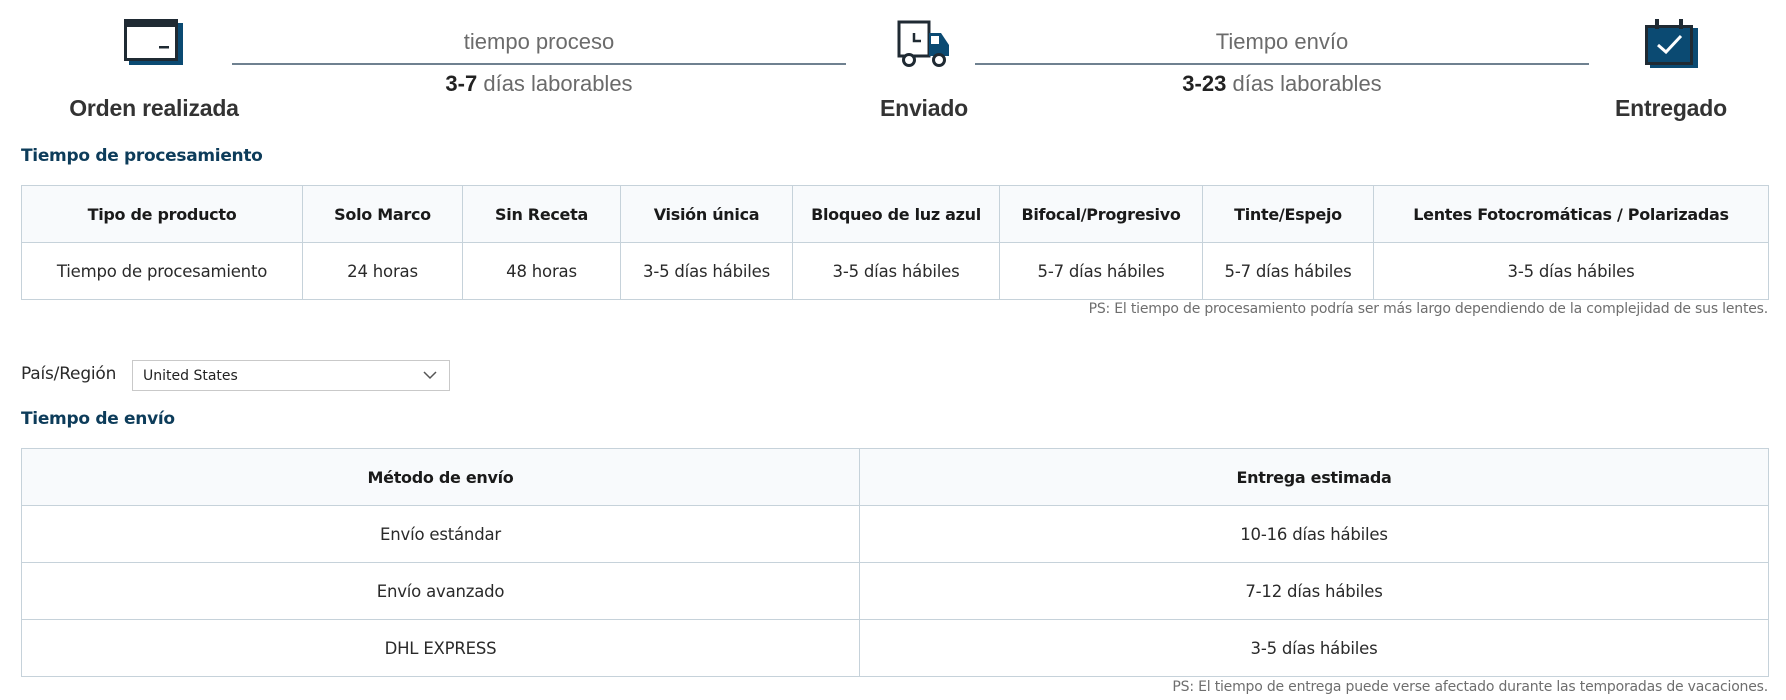 The height and width of the screenshot is (700, 1786). What do you see at coordinates (440, 591) in the screenshot?
I see `table-cell: Envío avanzado` at bounding box center [440, 591].